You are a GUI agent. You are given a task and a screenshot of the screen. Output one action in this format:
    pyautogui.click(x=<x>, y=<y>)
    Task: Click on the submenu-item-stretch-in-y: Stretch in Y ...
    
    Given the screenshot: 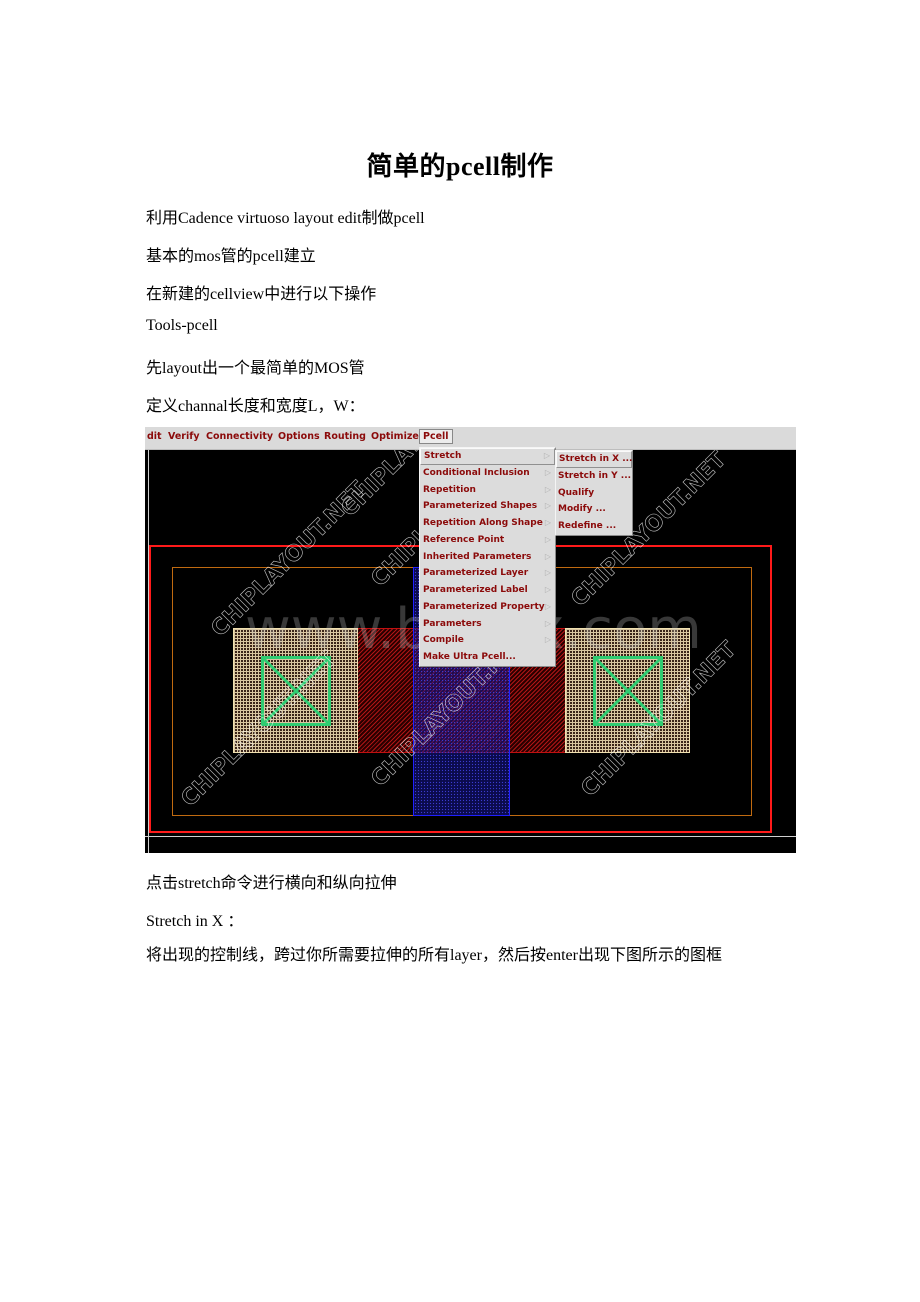 What is the action you would take?
    pyautogui.click(x=594, y=476)
    